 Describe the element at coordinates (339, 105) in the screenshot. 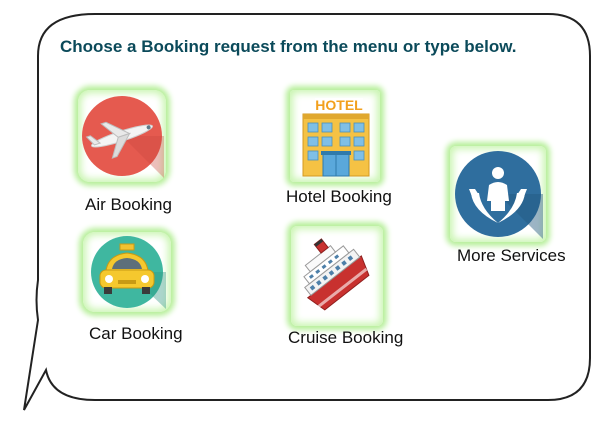

I see `hotel-sign-text: HOTEL` at that location.